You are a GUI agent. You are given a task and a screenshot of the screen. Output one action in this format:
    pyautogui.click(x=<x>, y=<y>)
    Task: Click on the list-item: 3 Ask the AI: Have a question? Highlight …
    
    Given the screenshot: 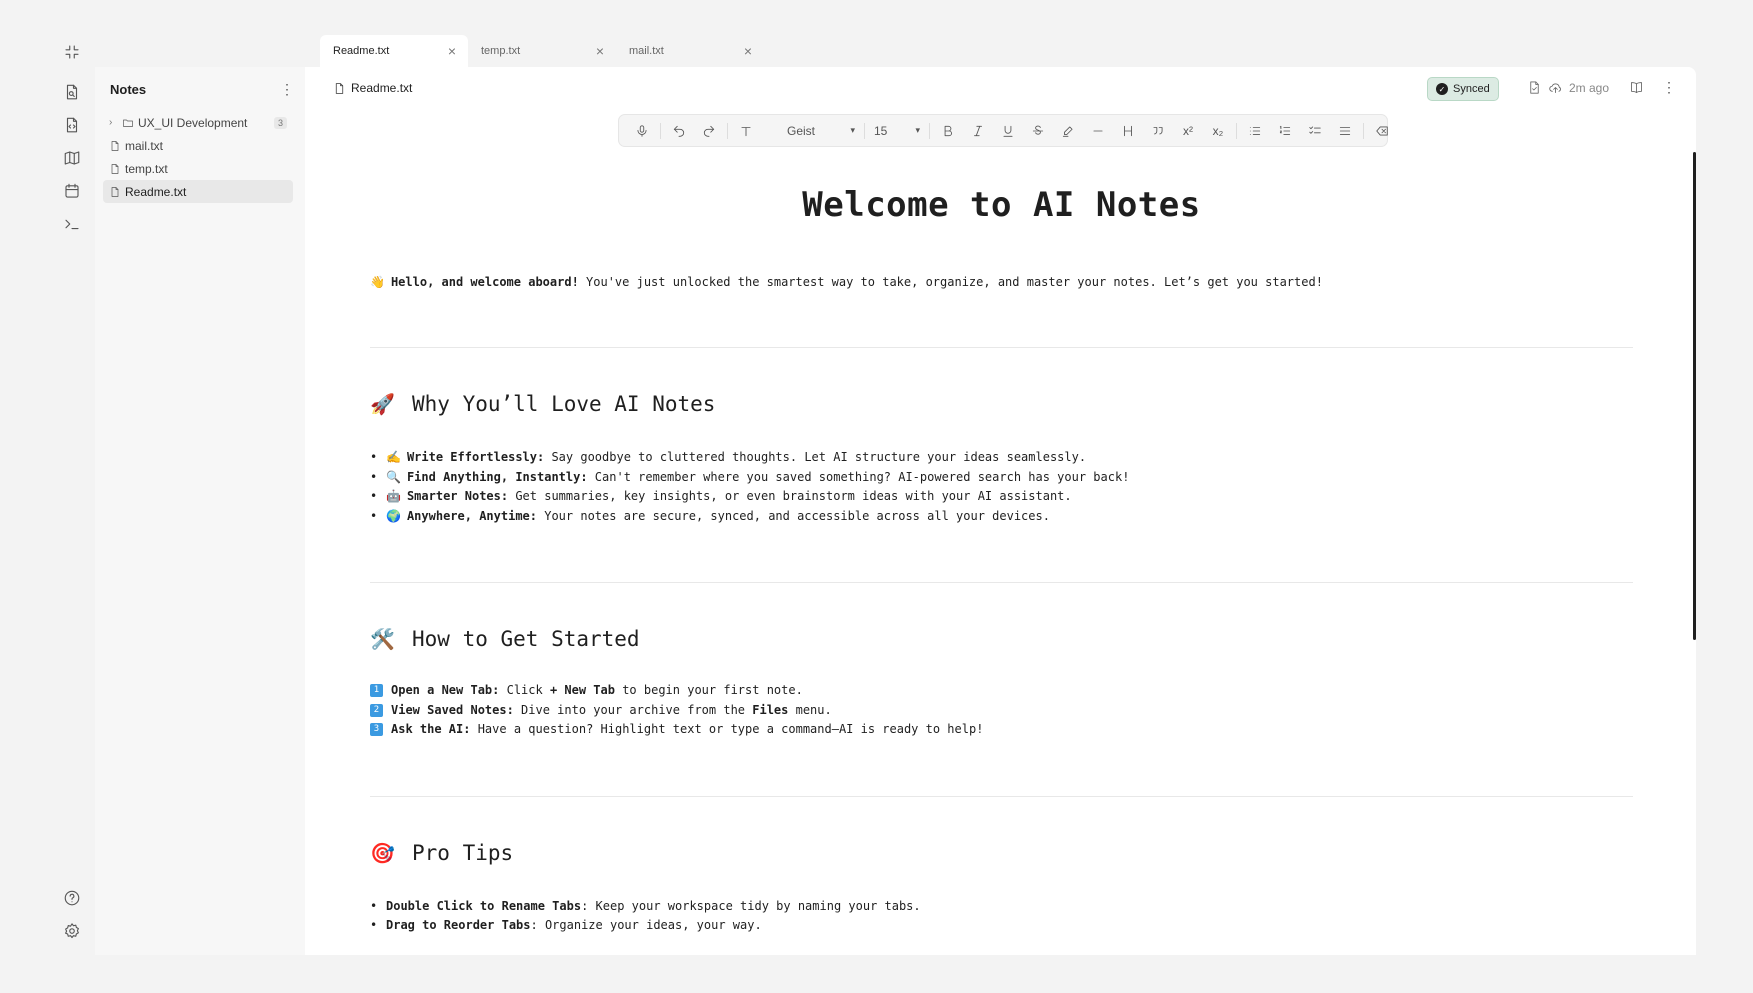 What is the action you would take?
    pyautogui.click(x=1001, y=730)
    